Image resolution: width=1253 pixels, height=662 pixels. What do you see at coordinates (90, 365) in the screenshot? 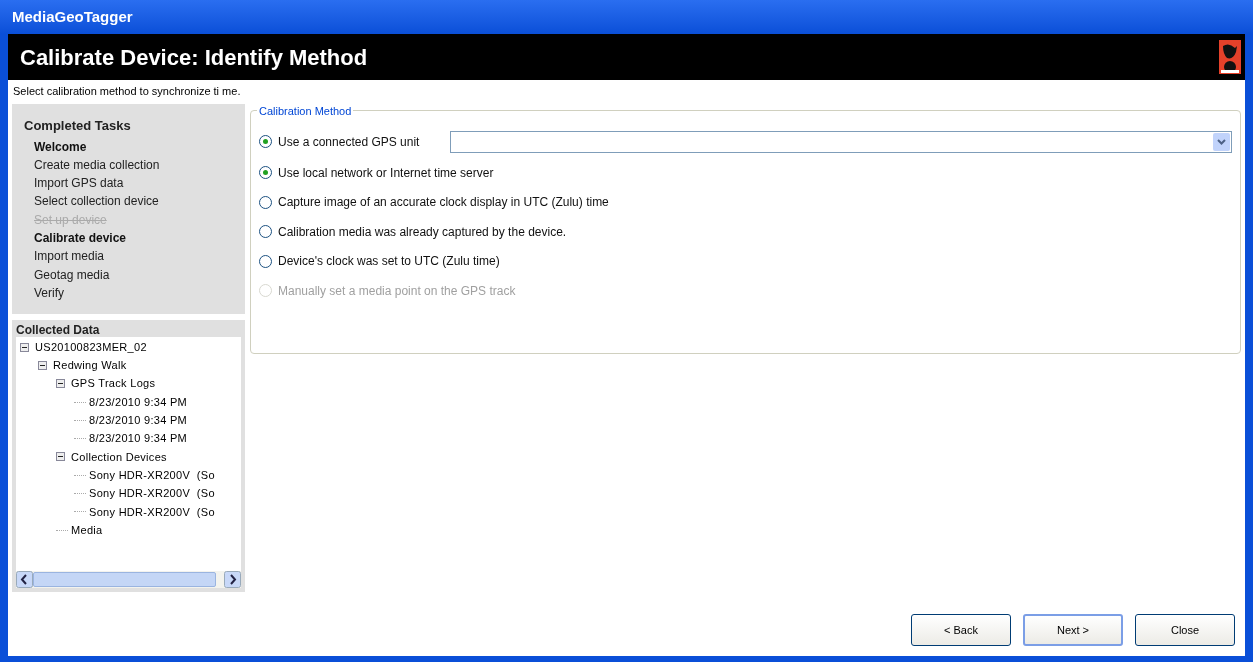
I see `tree-item: Redwing Walk` at bounding box center [90, 365].